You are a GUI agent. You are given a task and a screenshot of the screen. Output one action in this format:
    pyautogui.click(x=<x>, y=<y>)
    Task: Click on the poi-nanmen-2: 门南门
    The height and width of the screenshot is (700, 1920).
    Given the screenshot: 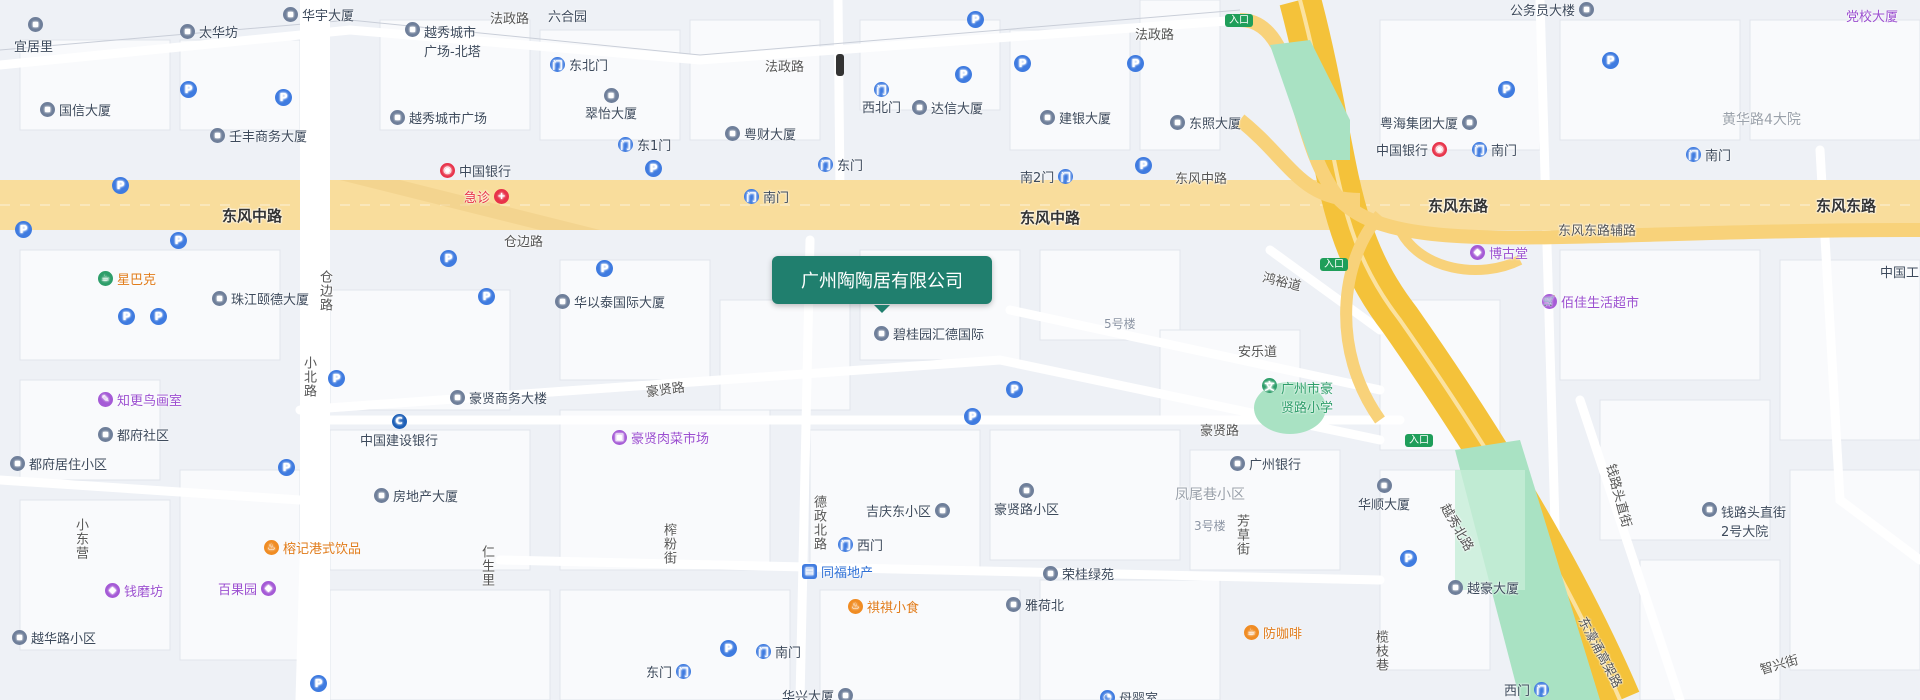 What is the action you would take?
    pyautogui.click(x=1494, y=149)
    